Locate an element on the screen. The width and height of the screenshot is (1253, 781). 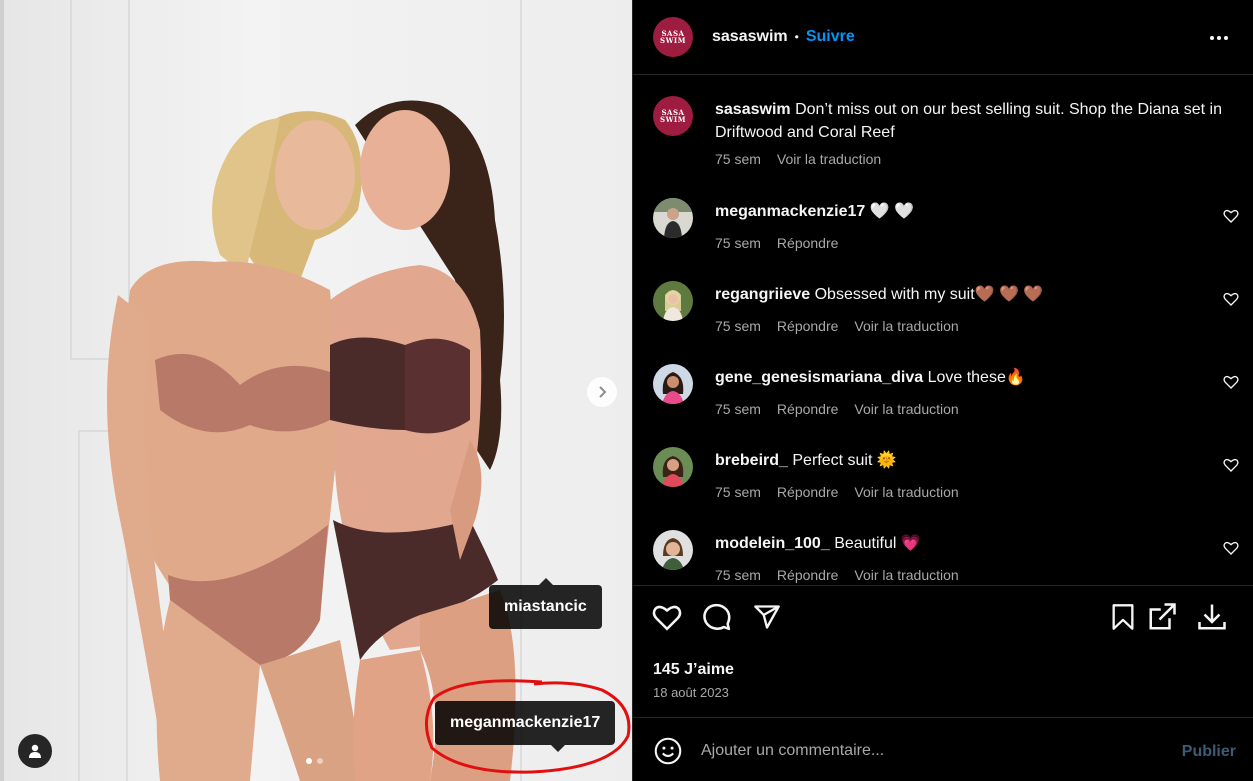
carousel-indicator is located at coordinates (314, 761).